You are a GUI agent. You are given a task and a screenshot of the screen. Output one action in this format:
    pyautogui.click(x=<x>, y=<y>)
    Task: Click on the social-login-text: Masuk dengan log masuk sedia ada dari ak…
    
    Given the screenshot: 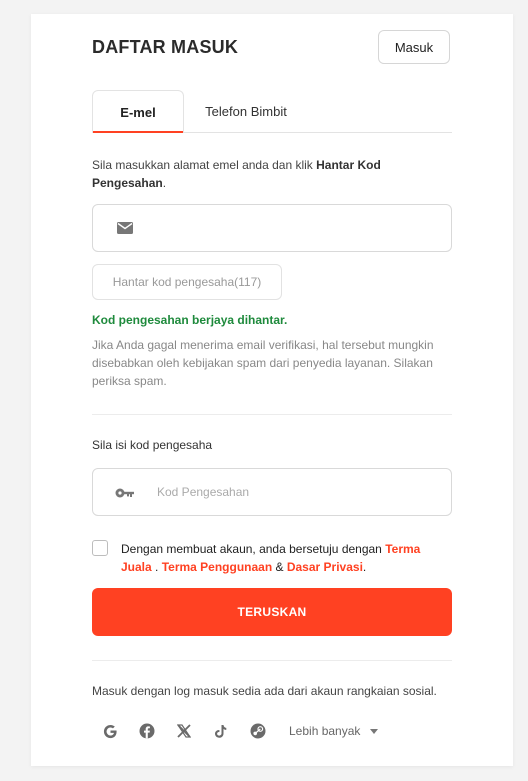 What is the action you would take?
    pyautogui.click(x=264, y=691)
    